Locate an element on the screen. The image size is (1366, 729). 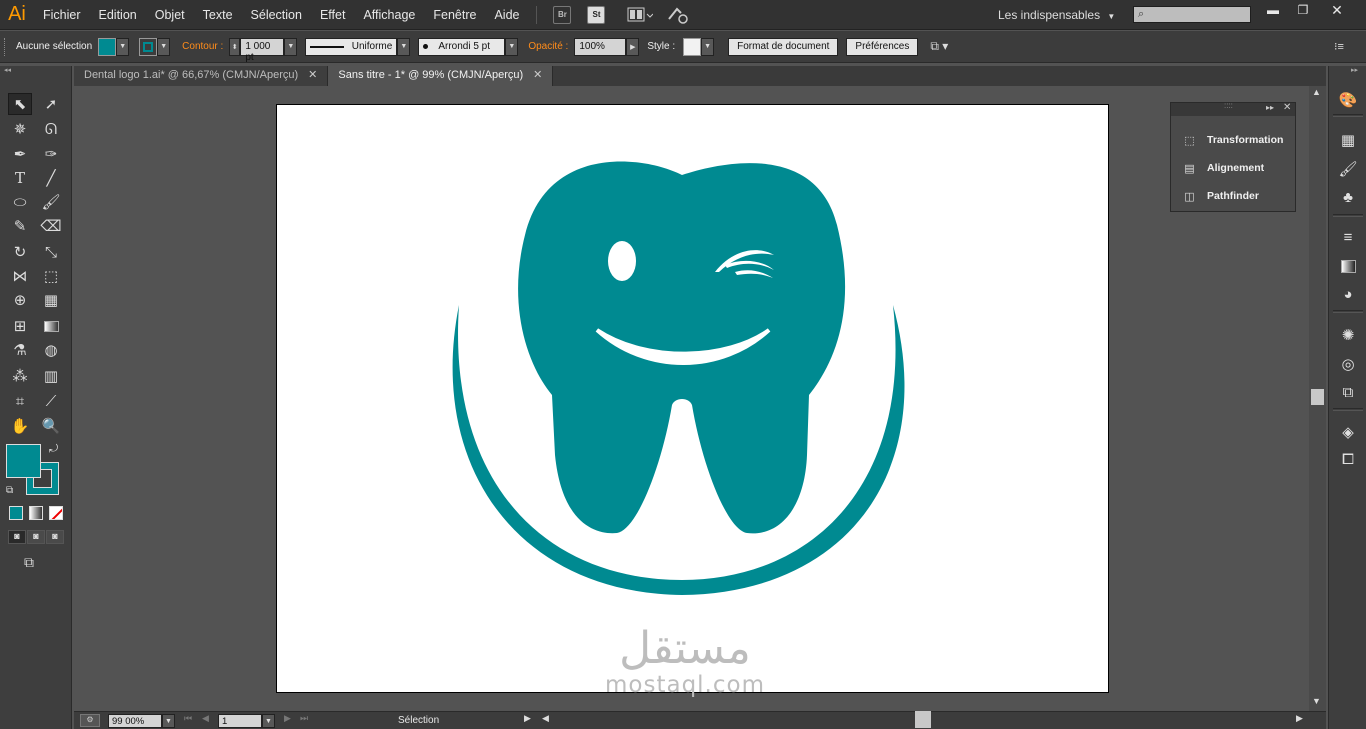
slice-tool-icon: ⟋ is located at coordinates (51, 401).